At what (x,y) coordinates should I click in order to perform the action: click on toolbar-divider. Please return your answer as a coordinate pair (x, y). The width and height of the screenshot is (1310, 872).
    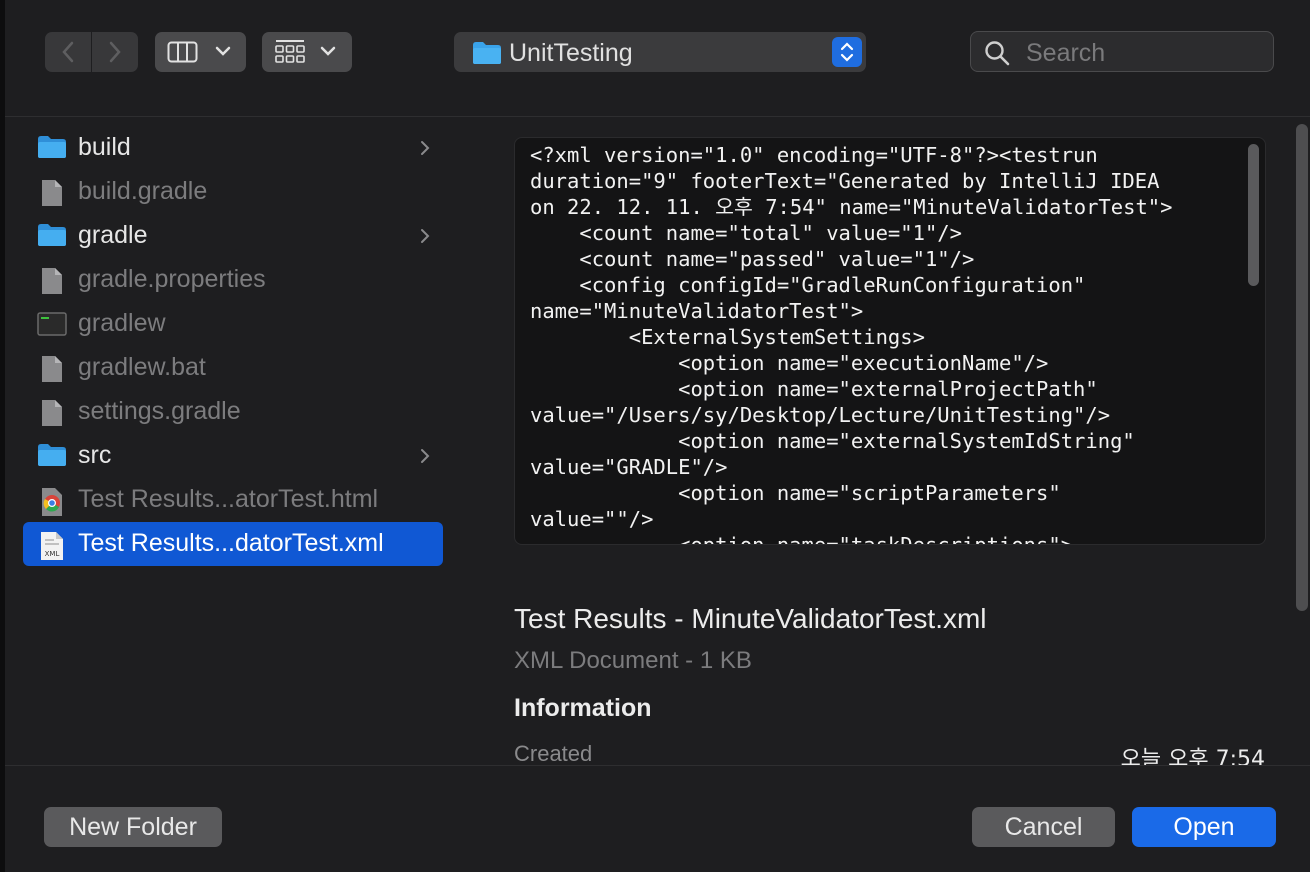
    Looking at the image, I should click on (657, 116).